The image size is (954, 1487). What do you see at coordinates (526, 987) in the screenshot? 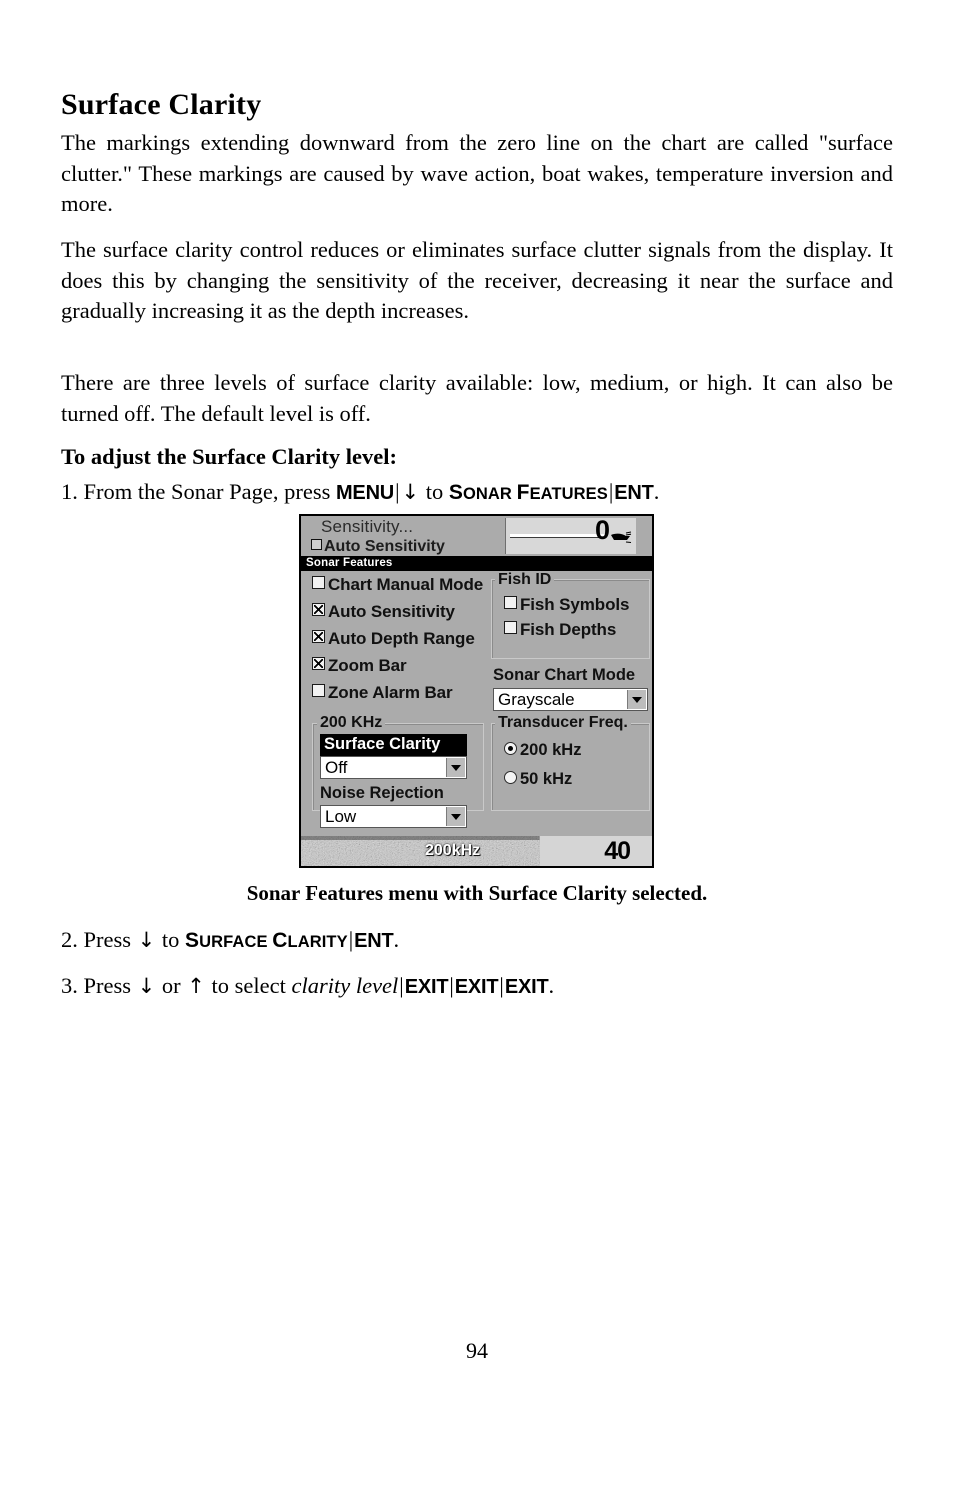
I see `key-exit-3: EXIT` at bounding box center [526, 987].